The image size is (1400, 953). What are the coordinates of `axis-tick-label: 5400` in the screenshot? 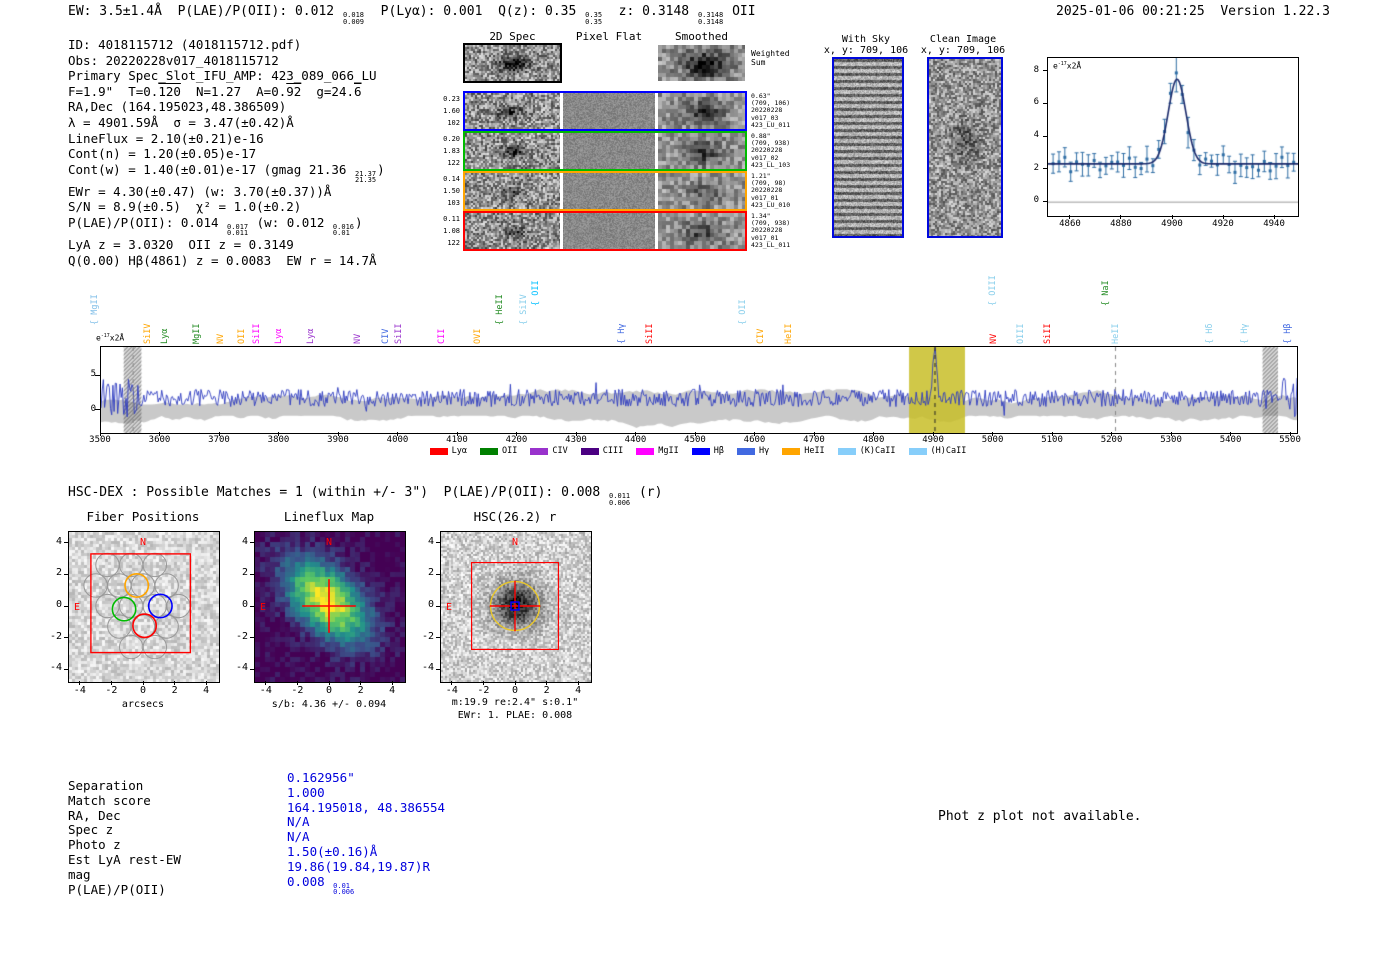 It's located at (1230, 440).